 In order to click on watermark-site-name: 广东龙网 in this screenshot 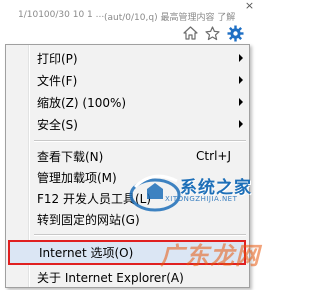, I will do `click(210, 256)`.